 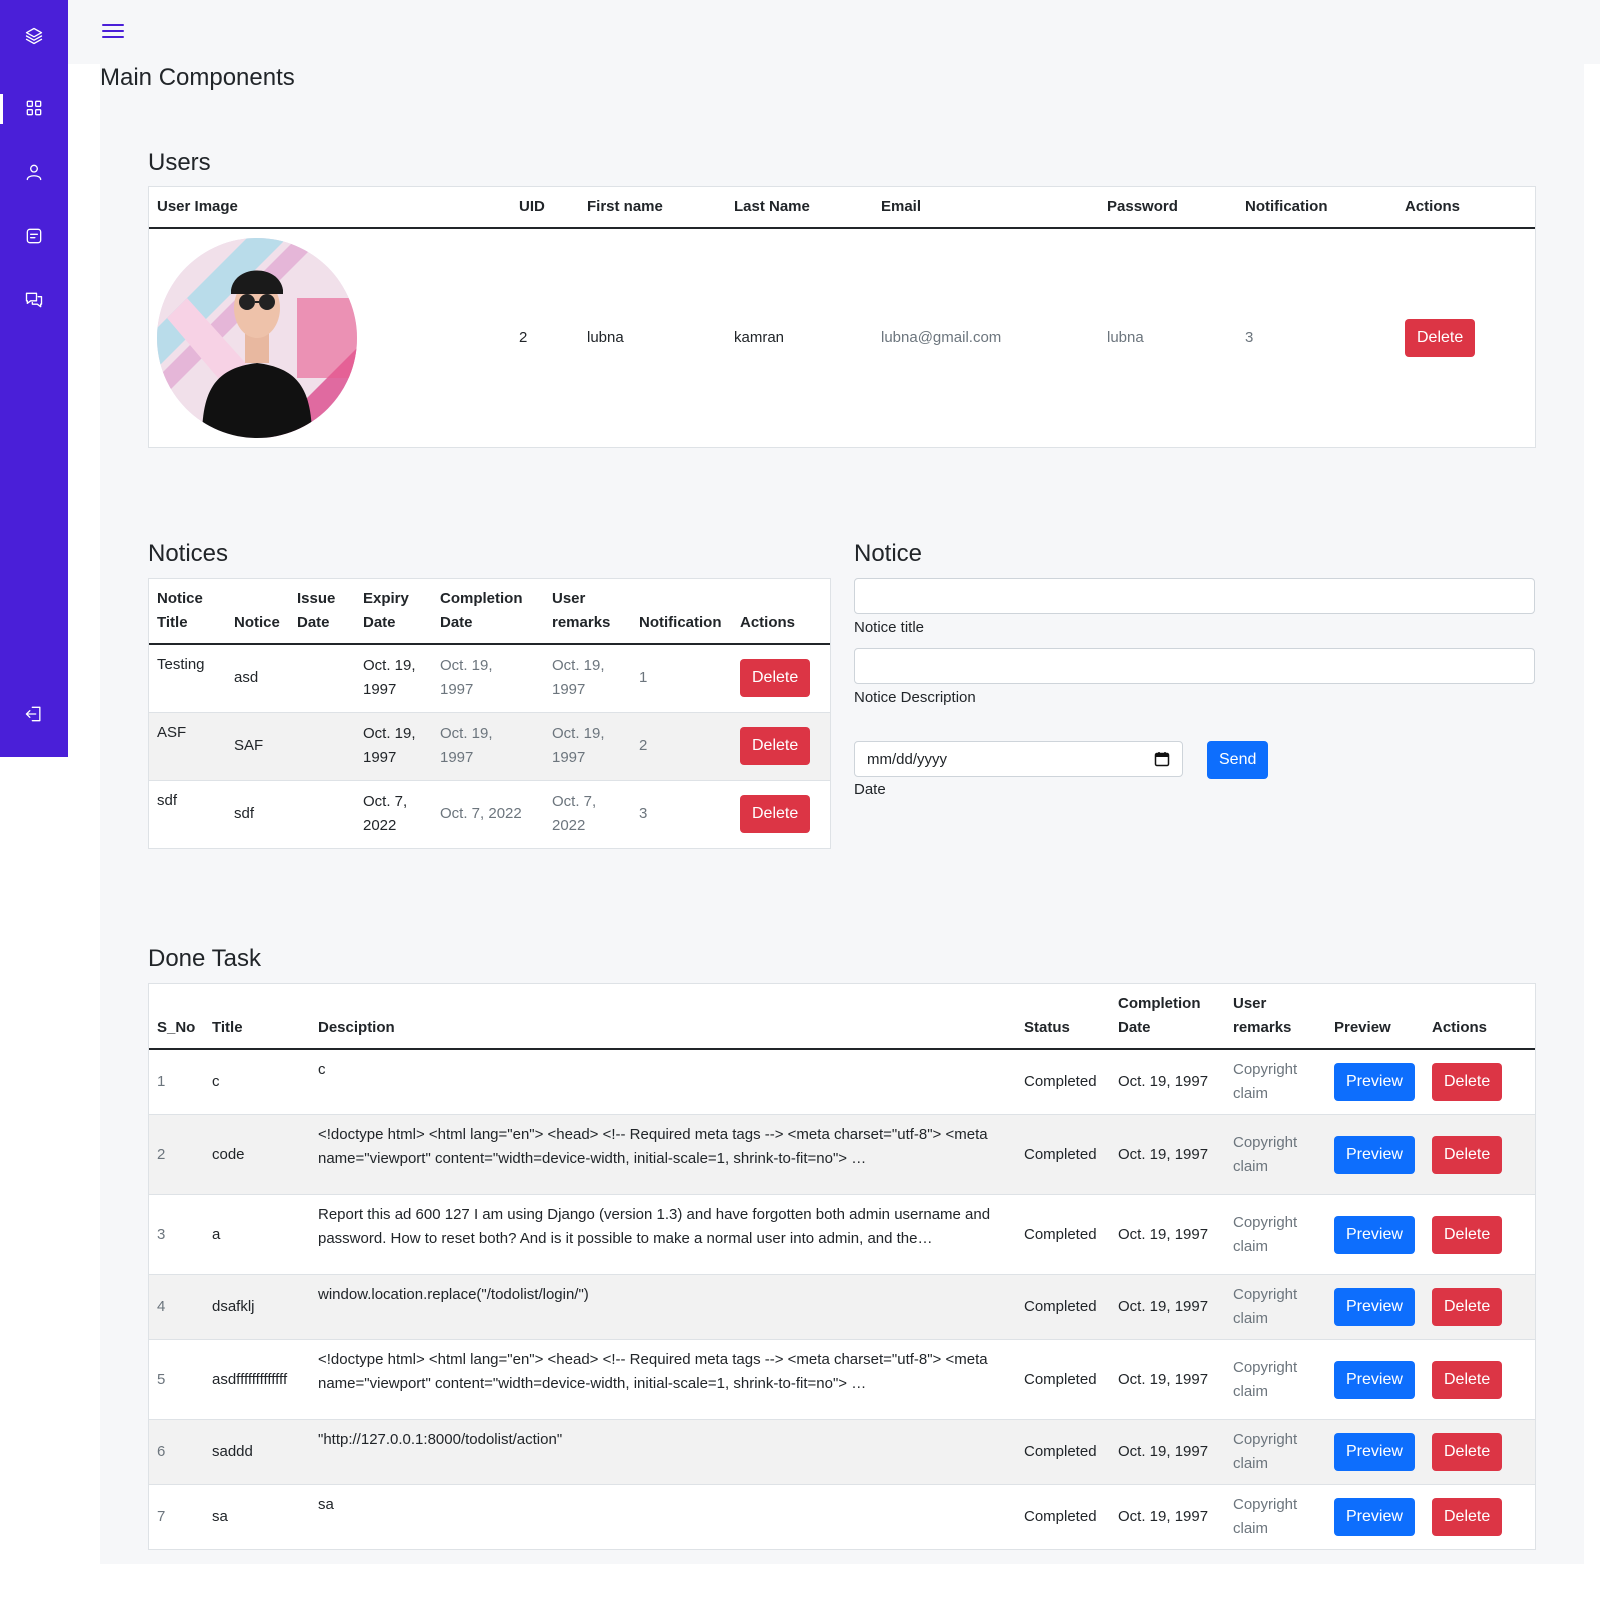 What do you see at coordinates (246, 678) in the screenshot?
I see `notice-text-cell: asd` at bounding box center [246, 678].